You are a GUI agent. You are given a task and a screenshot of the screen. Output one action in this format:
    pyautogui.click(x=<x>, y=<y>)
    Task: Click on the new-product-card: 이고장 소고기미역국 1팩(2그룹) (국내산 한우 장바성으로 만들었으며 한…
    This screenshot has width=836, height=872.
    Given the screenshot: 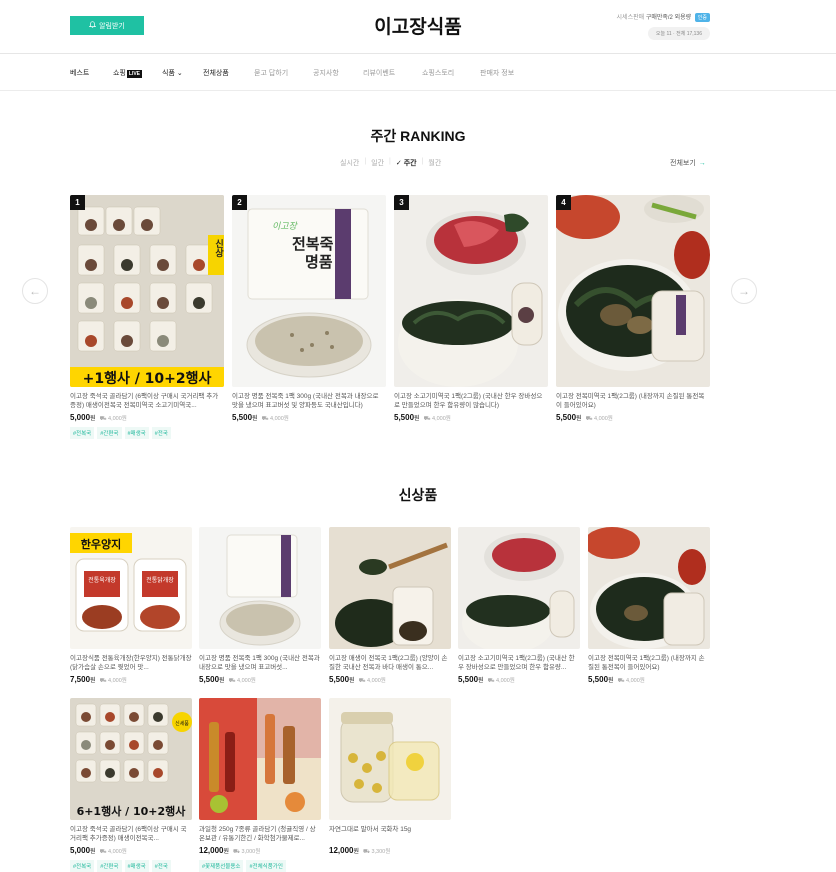 What is the action you would take?
    pyautogui.click(x=519, y=606)
    